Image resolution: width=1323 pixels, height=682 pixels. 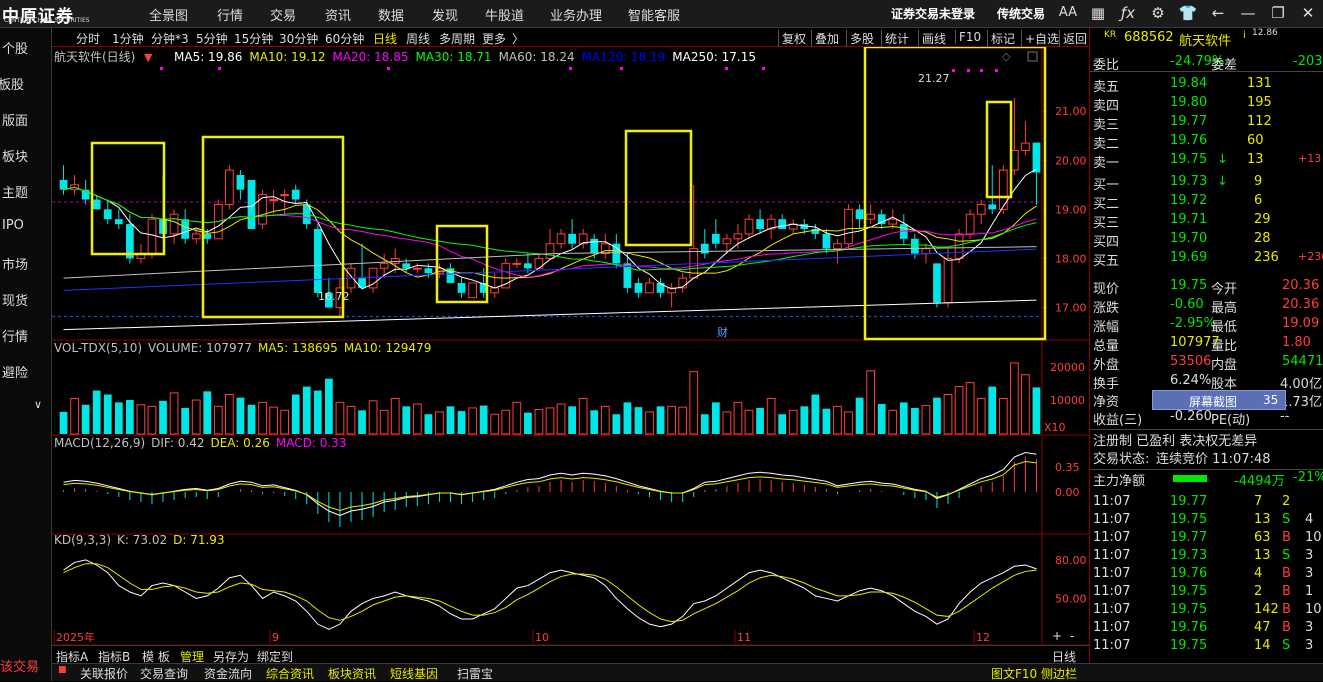 What do you see at coordinates (1057, 636) in the screenshot?
I see `zoom-in-button: +` at bounding box center [1057, 636].